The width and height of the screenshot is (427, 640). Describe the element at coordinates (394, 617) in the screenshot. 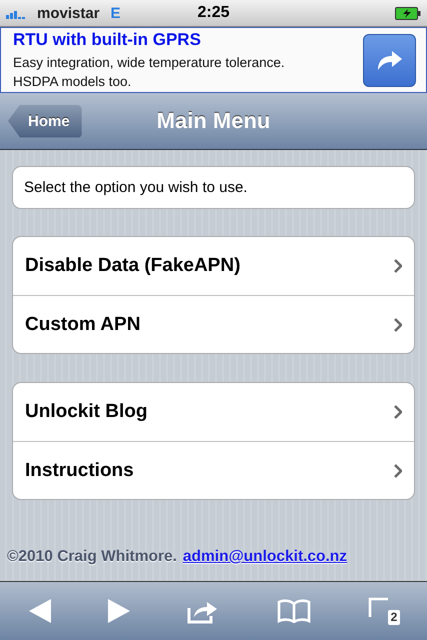

I see `tab-count: 2` at that location.